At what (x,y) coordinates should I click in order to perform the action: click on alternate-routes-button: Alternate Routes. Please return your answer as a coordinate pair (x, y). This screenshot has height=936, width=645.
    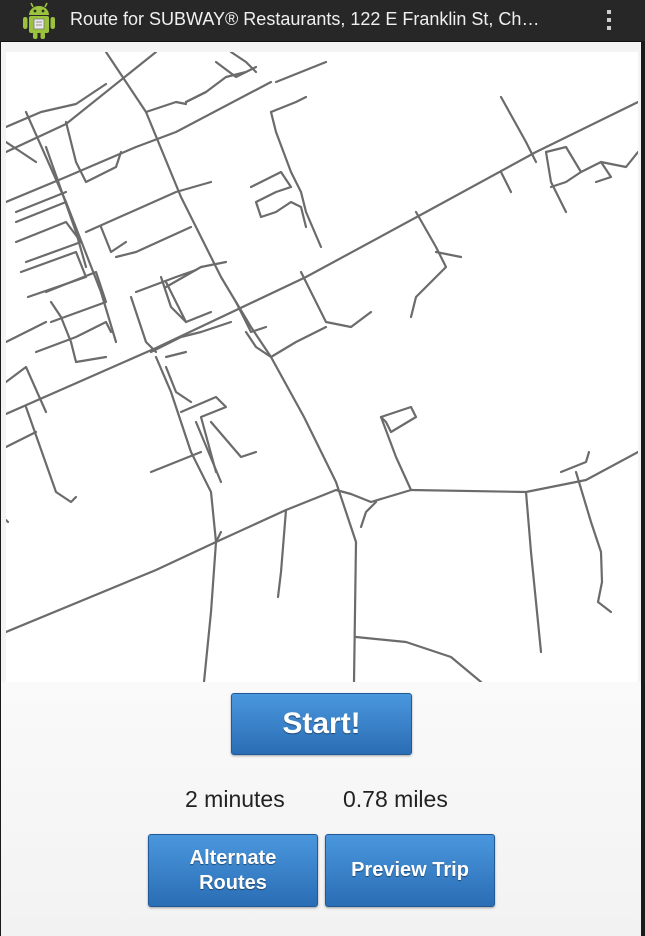
    Looking at the image, I should click on (233, 870).